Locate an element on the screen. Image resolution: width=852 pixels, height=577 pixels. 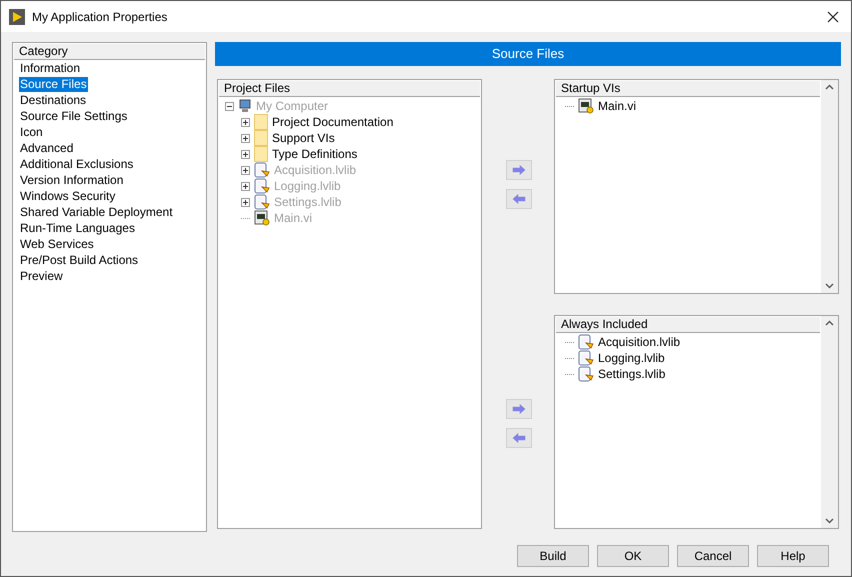
category-item: Windows Security is located at coordinates (67, 196).